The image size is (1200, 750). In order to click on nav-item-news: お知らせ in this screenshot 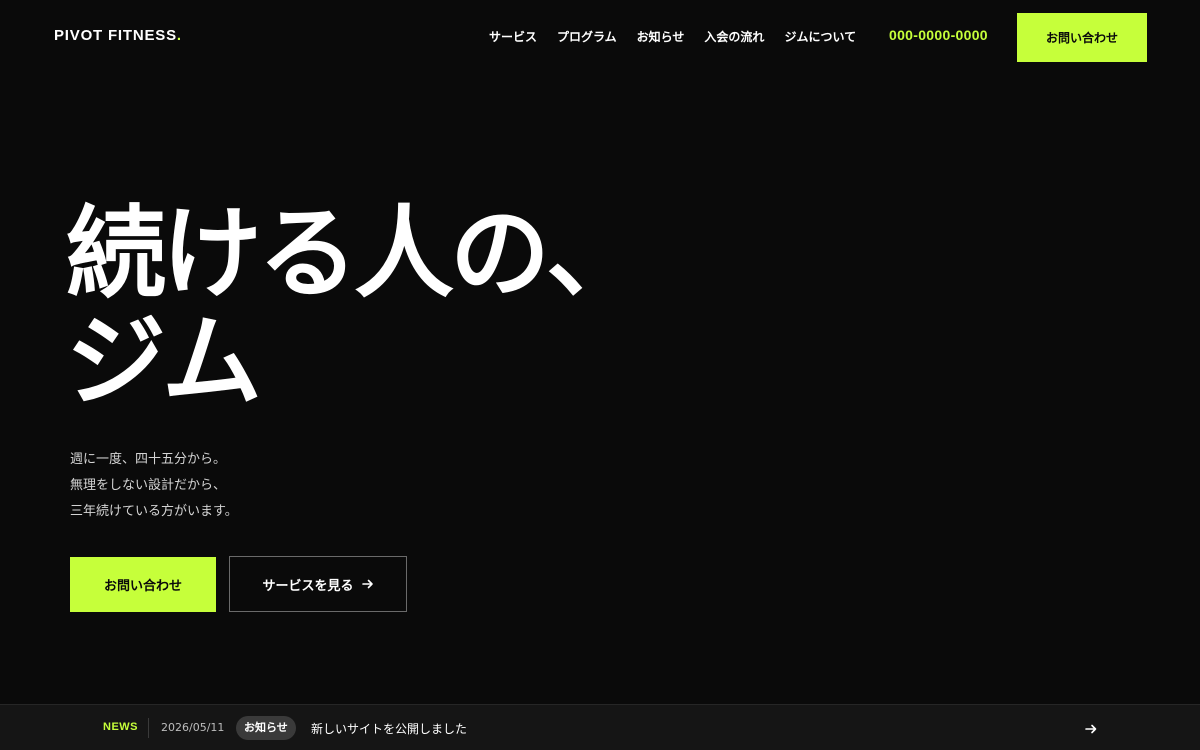, I will do `click(661, 36)`.